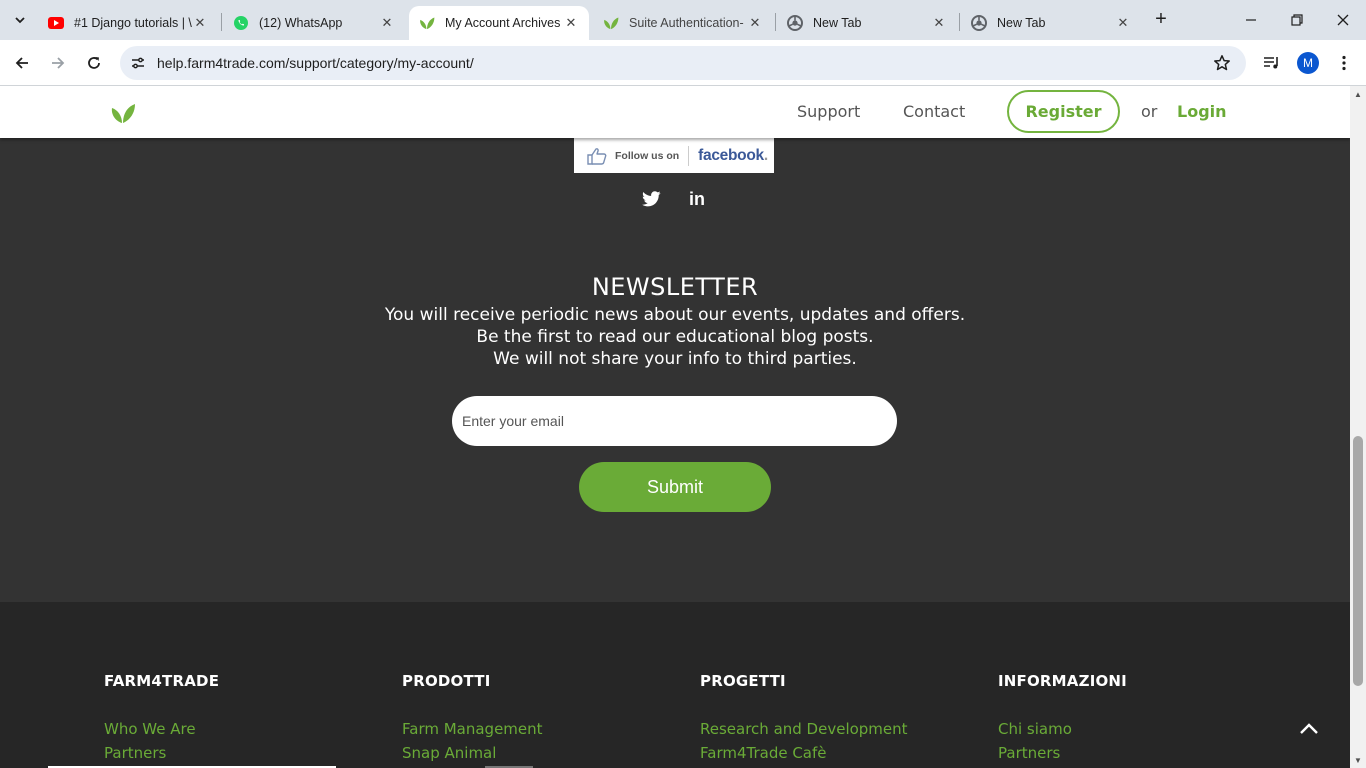 The height and width of the screenshot is (768, 1366). What do you see at coordinates (804, 729) in the screenshot?
I see `footer-link: Research and Development` at bounding box center [804, 729].